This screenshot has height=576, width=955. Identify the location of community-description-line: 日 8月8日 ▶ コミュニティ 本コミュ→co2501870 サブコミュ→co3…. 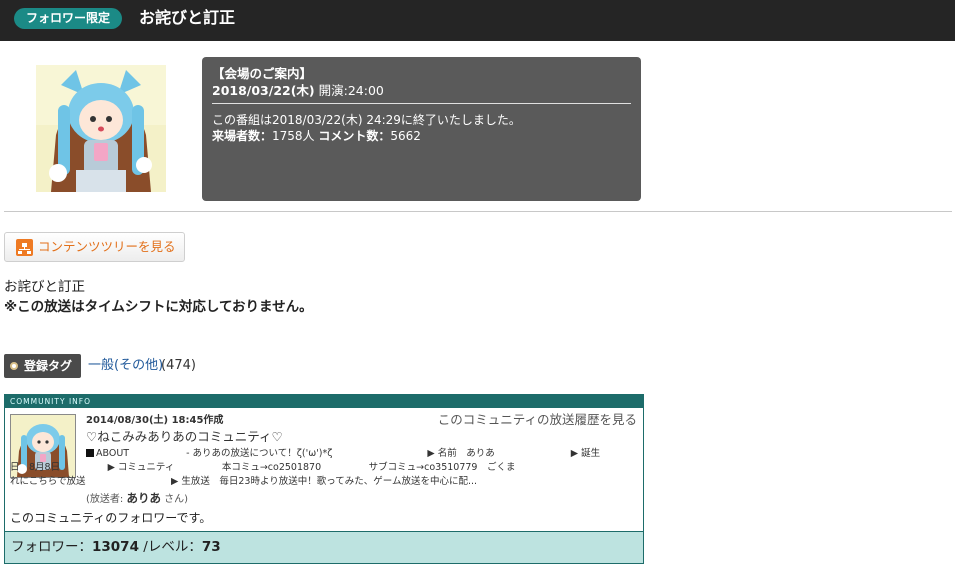
(263, 467).